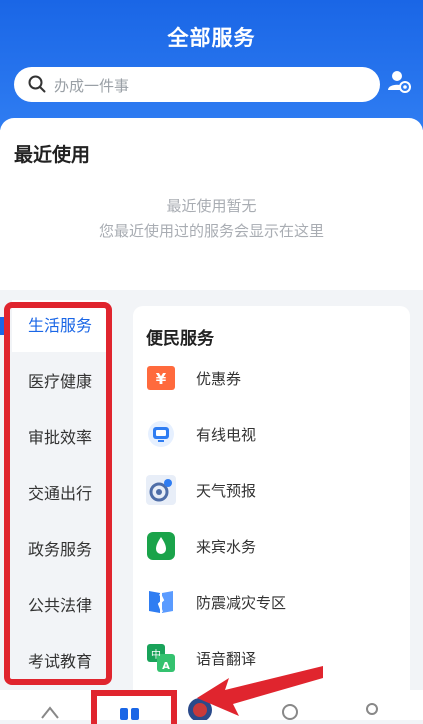  What do you see at coordinates (52, 155) in the screenshot?
I see `recent-title: 最近使用` at bounding box center [52, 155].